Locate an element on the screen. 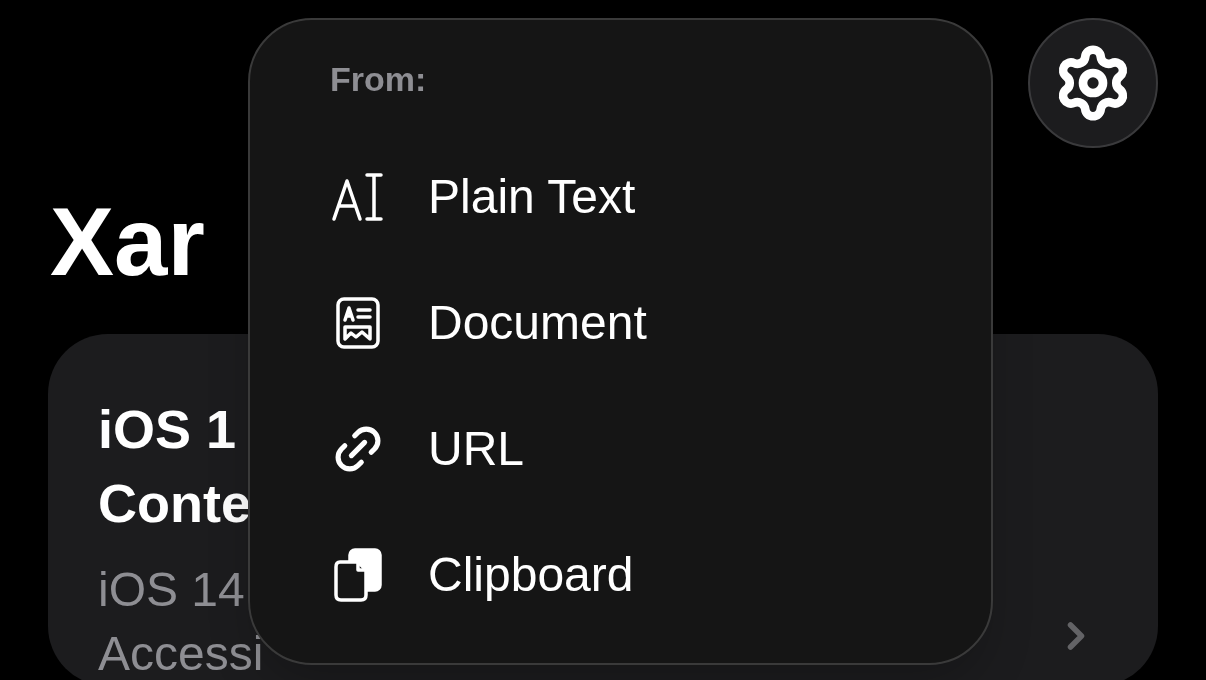 Image resolution: width=1206 pixels, height=680 pixels. menu-item: Plain Text is located at coordinates (620, 197).